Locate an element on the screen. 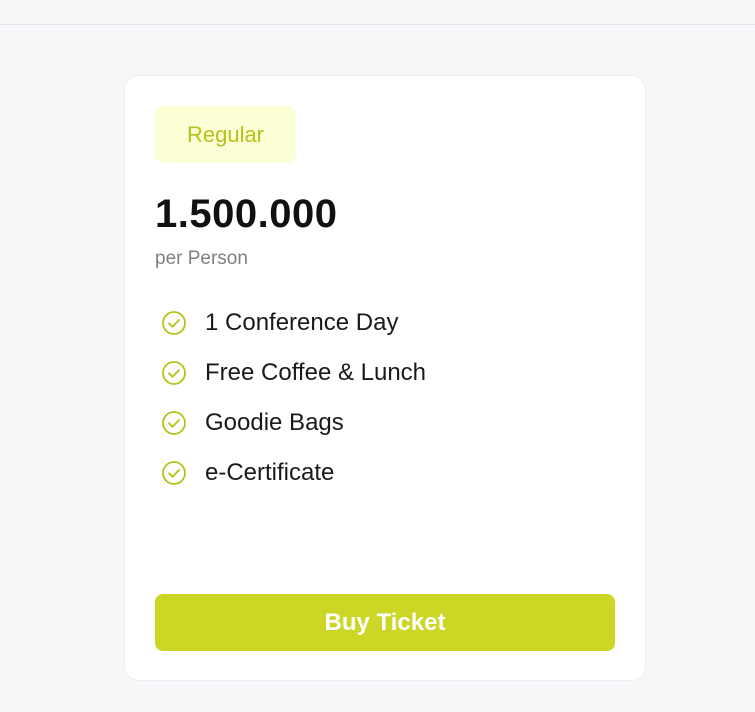  feature-label: Free Coffee & Lunch is located at coordinates (316, 372).